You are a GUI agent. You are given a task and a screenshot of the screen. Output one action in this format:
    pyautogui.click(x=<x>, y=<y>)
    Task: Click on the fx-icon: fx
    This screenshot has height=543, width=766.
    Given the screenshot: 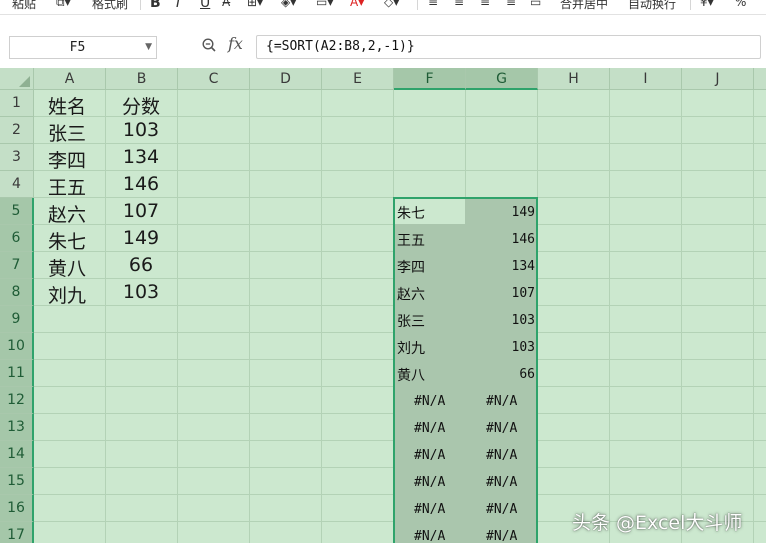 What is the action you would take?
    pyautogui.click(x=235, y=43)
    